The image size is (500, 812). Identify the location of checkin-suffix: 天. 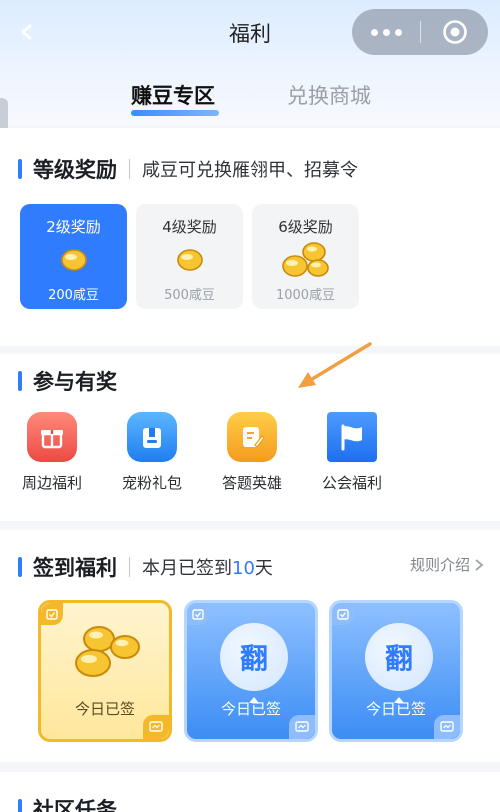
(263, 568).